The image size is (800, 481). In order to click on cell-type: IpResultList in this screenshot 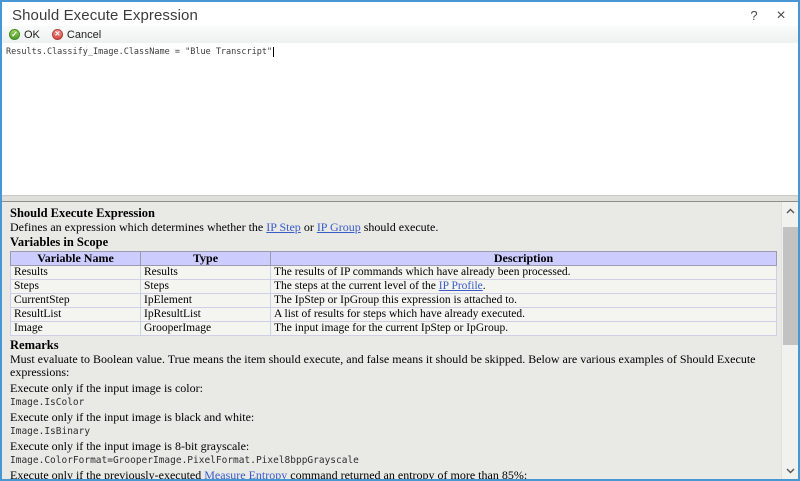, I will do `click(205, 314)`.